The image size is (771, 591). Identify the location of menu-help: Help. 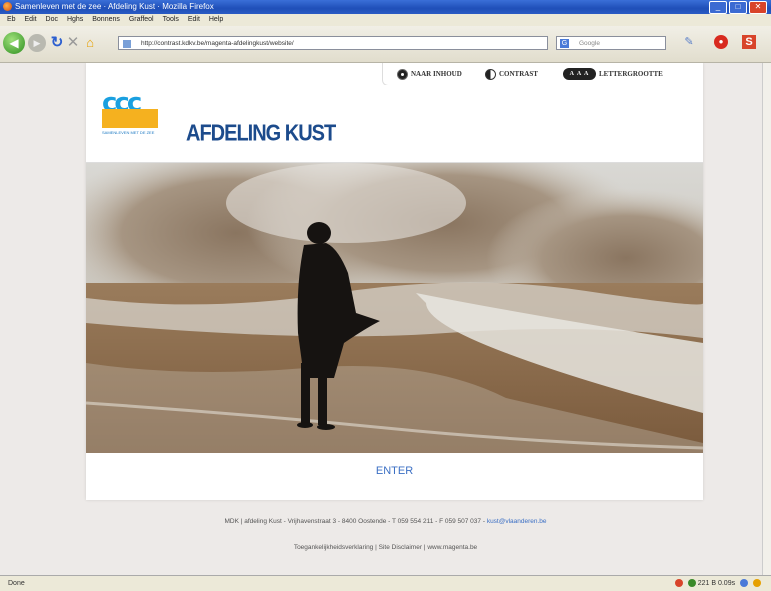
(216, 20).